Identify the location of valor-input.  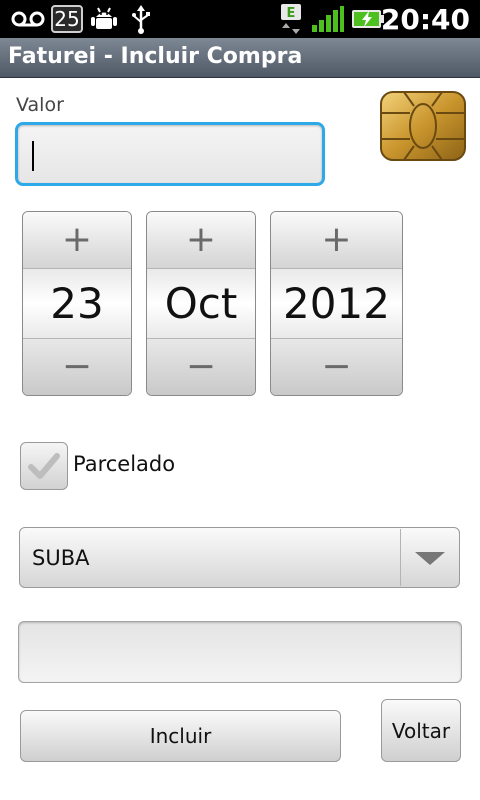
(170, 154).